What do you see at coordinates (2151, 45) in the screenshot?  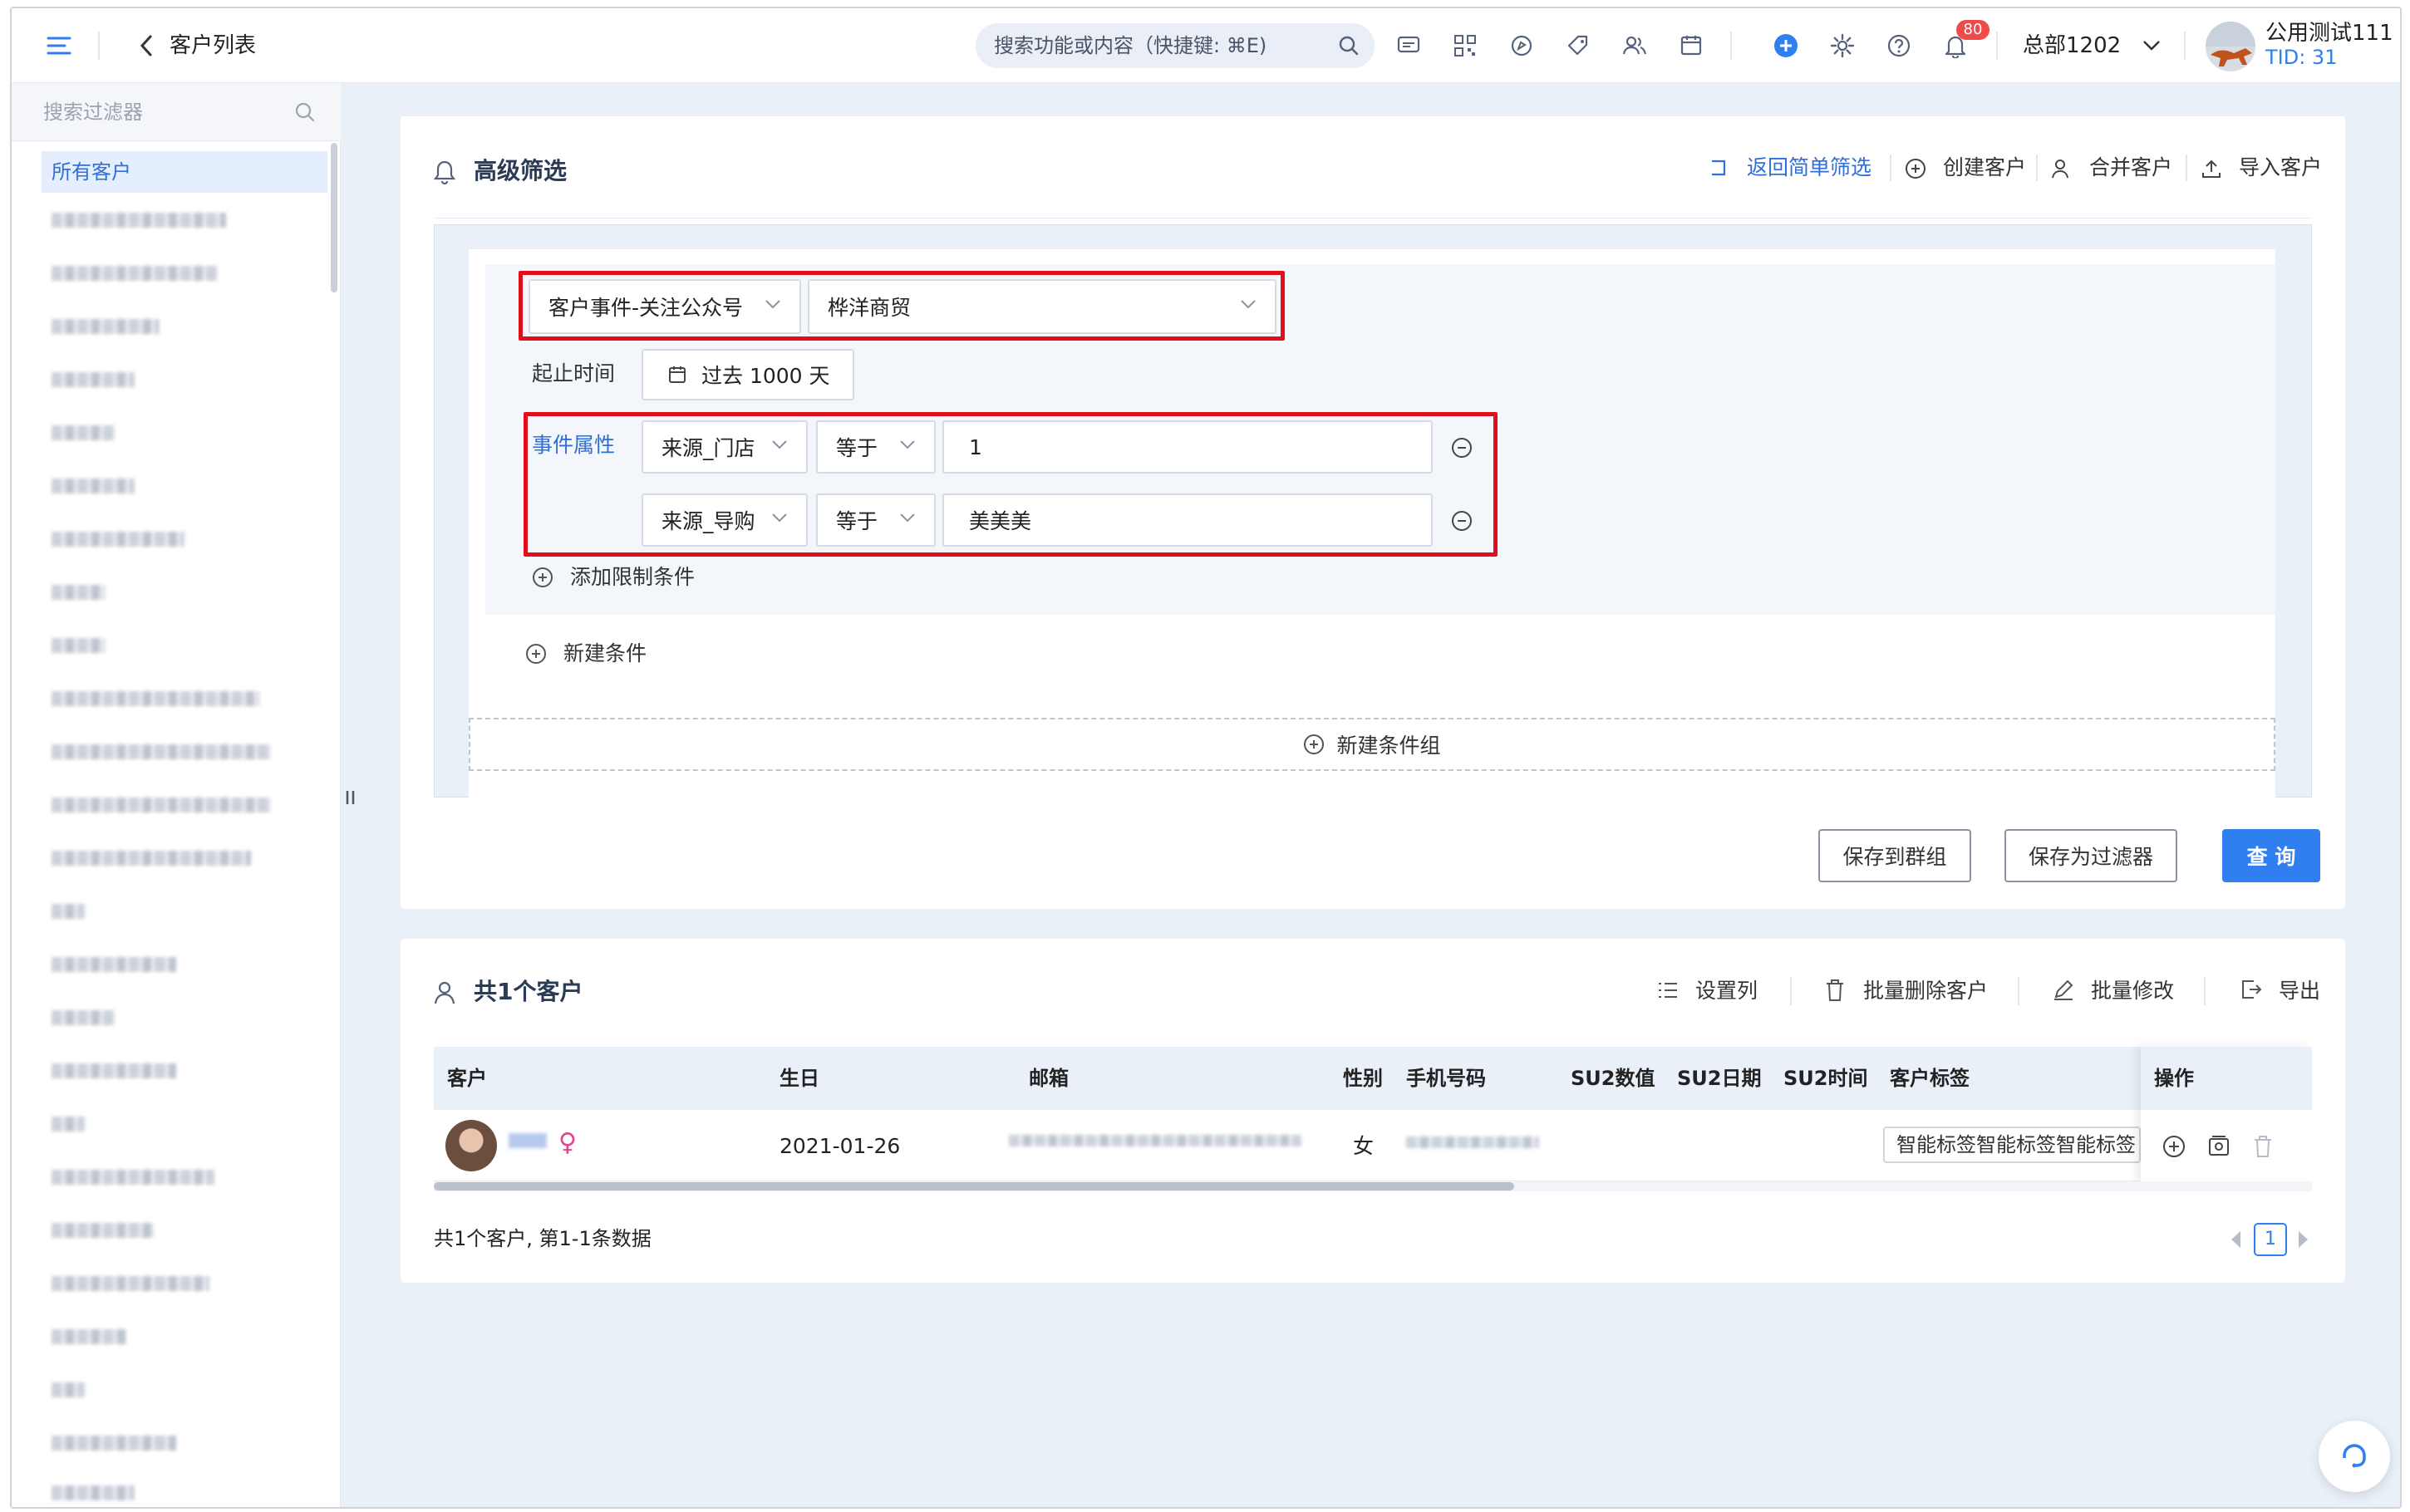 I see `chevron-down-icon` at bounding box center [2151, 45].